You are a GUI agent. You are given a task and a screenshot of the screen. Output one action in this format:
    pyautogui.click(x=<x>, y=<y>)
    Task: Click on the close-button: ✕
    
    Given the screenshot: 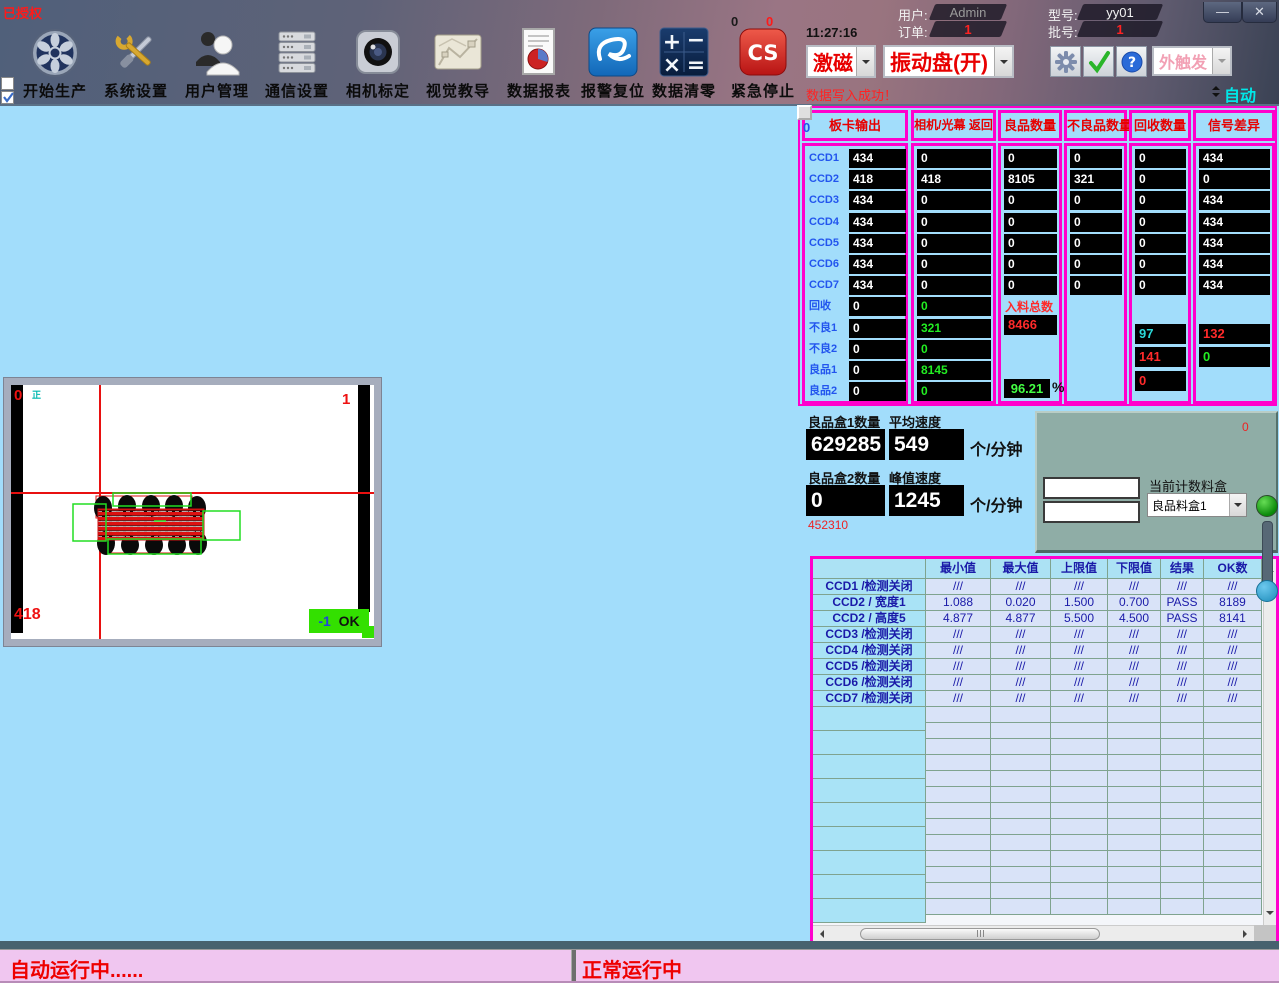 What is the action you would take?
    pyautogui.click(x=1259, y=12)
    